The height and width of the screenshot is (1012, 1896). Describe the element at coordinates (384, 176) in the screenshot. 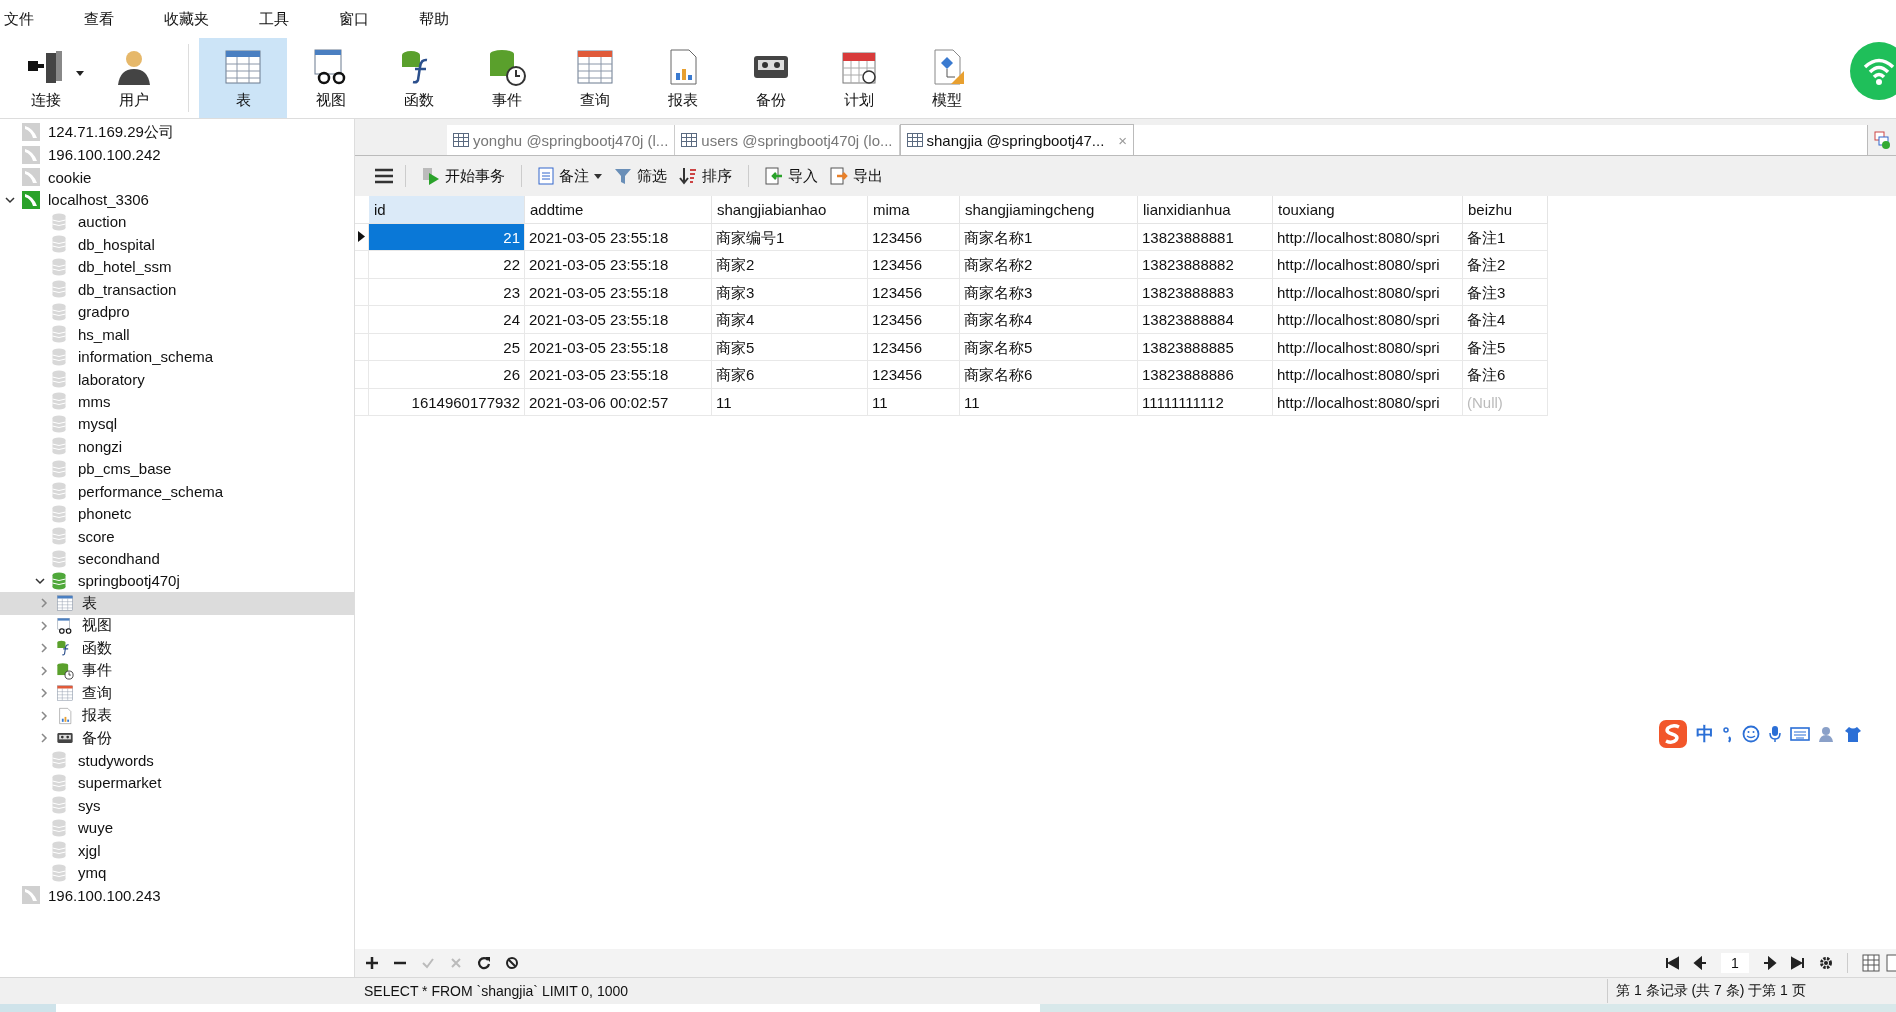

I see `menu-icon` at that location.